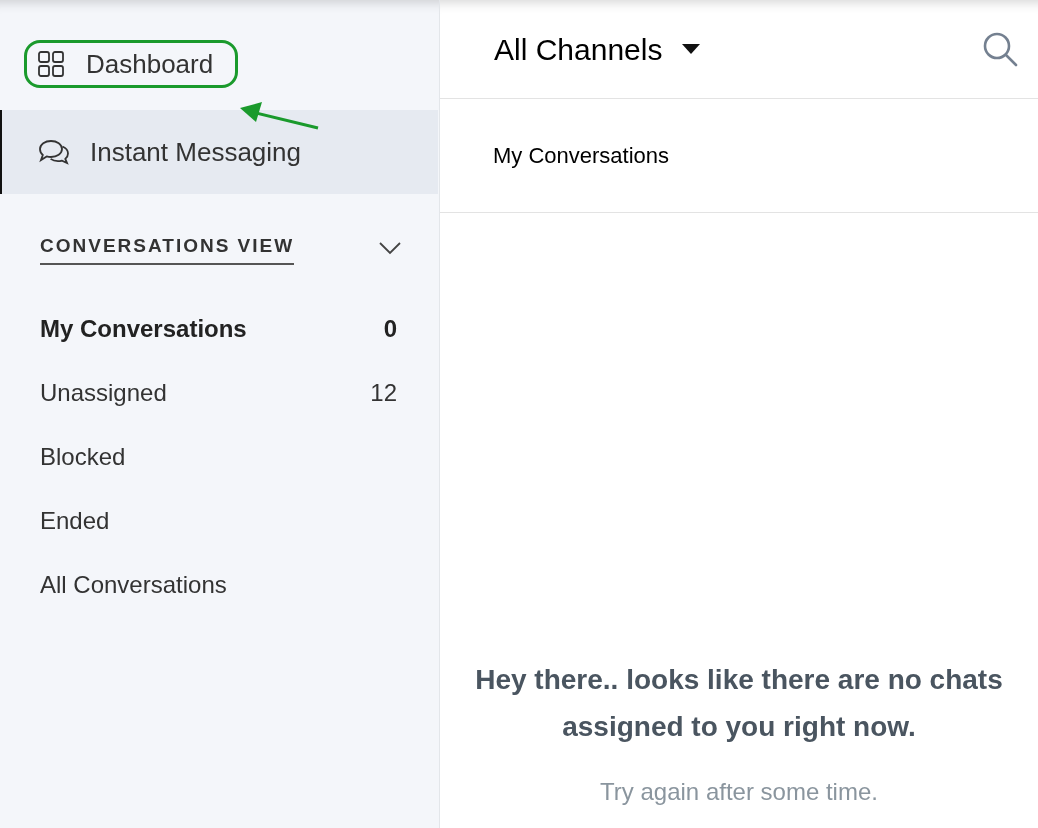 The height and width of the screenshot is (828, 1038). What do you see at coordinates (691, 49) in the screenshot?
I see `caret-icon` at bounding box center [691, 49].